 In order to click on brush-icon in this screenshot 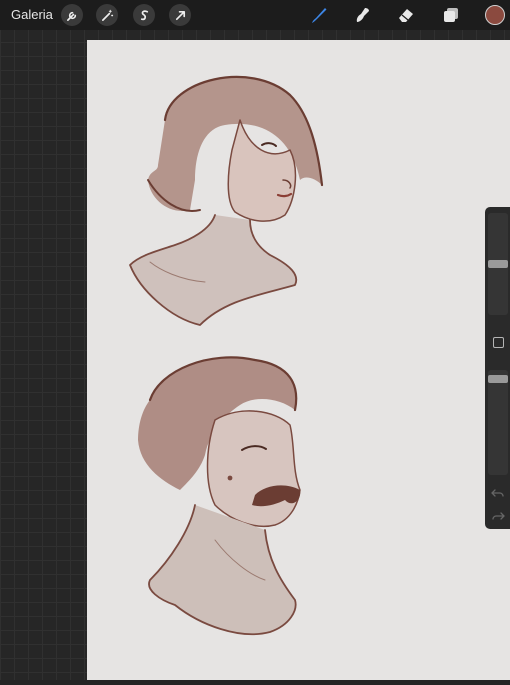, I will do `click(319, 15)`.